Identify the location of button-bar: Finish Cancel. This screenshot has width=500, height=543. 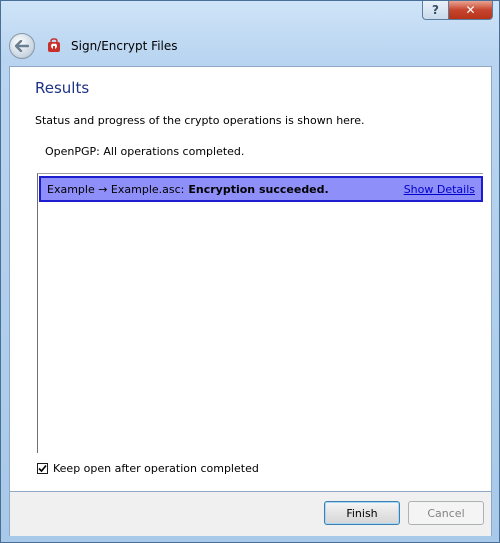
(250, 514).